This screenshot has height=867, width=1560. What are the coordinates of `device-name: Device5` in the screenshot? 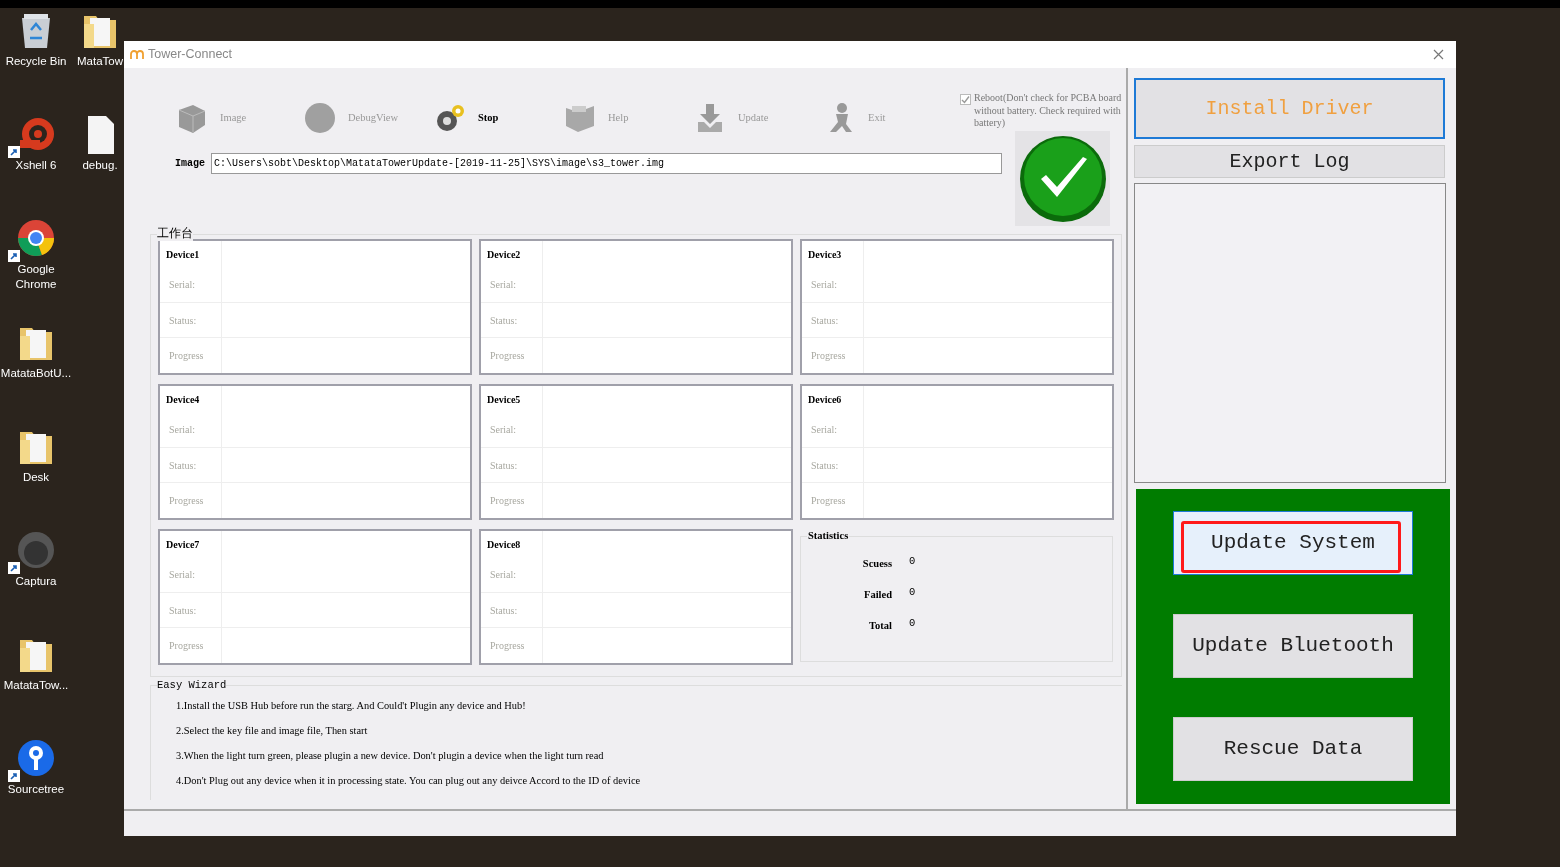 It's located at (512, 399).